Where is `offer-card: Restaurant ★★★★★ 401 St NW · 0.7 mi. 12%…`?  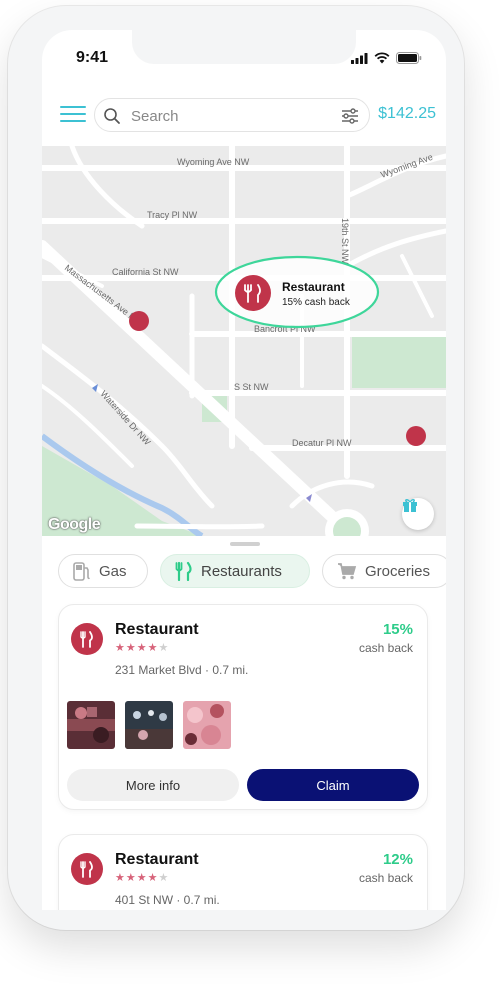
offer-card: Restaurant ★★★★★ 401 St NW · 0.7 mi. 12%… is located at coordinates (243, 872).